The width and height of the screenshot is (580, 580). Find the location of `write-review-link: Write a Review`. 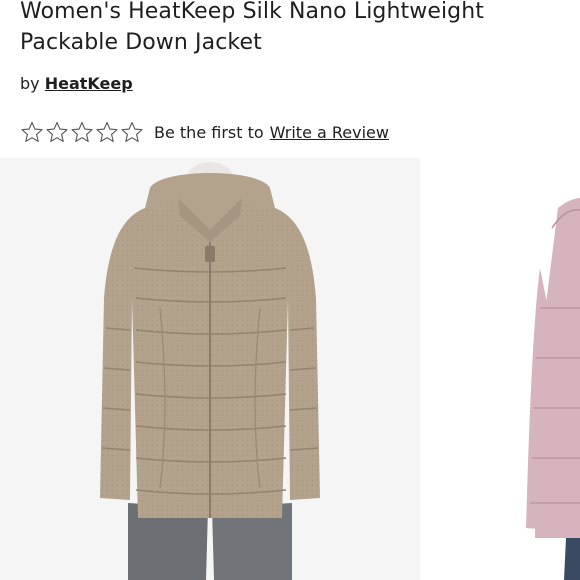

write-review-link: Write a Review is located at coordinates (329, 132).